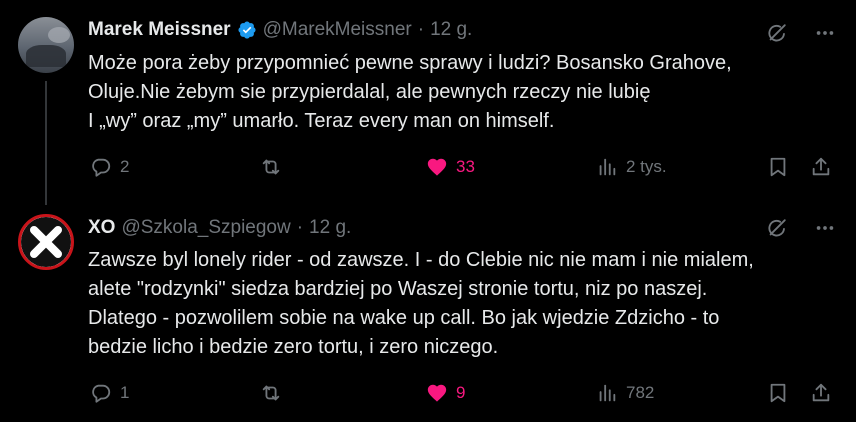  I want to click on views-count: 782, so click(640, 392).